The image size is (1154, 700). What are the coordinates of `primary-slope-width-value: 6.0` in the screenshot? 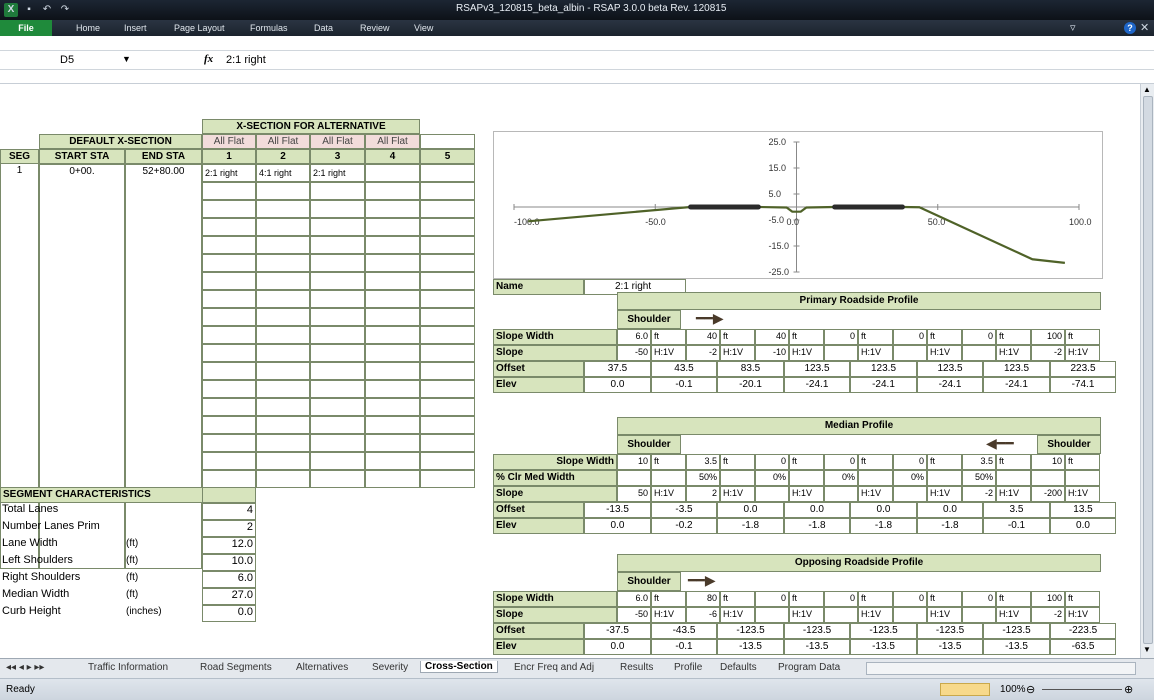 It's located at (634, 337).